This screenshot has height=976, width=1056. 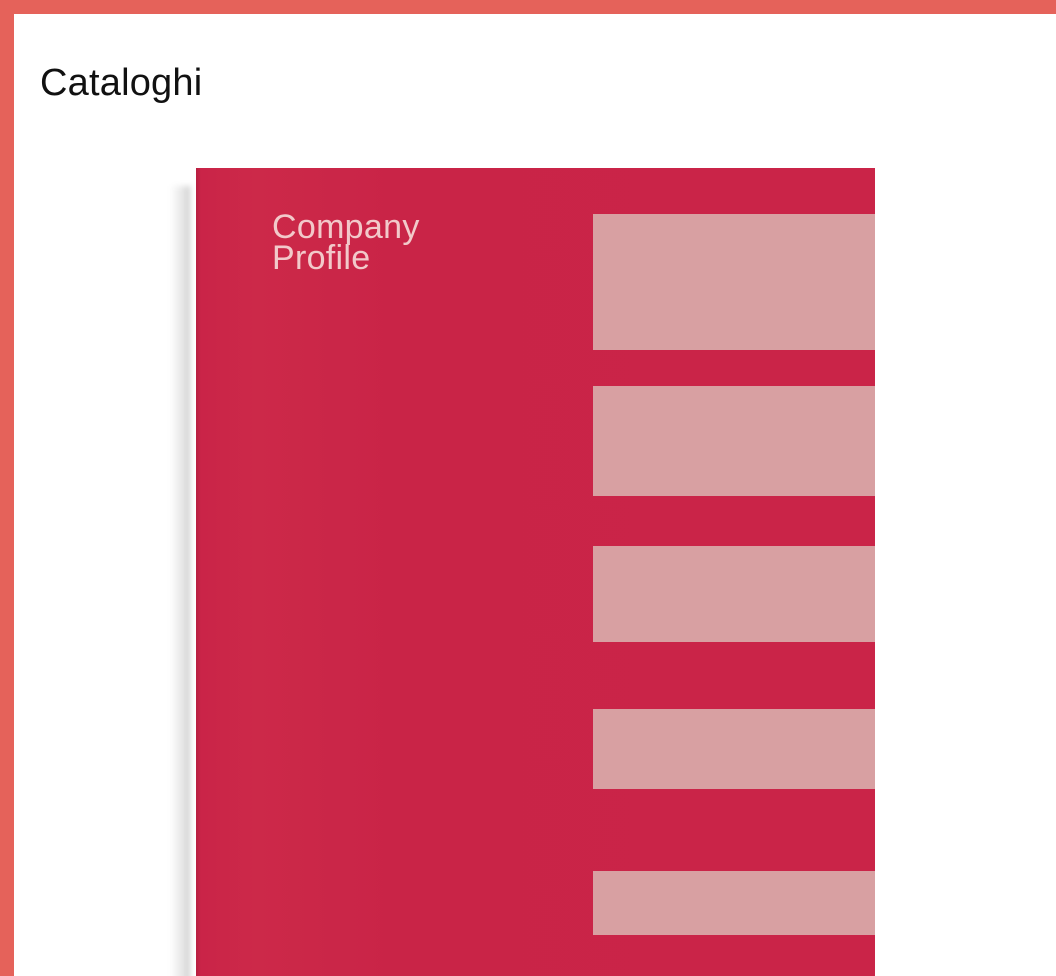 What do you see at coordinates (321, 258) in the screenshot?
I see `cover-title-line-2: Profile` at bounding box center [321, 258].